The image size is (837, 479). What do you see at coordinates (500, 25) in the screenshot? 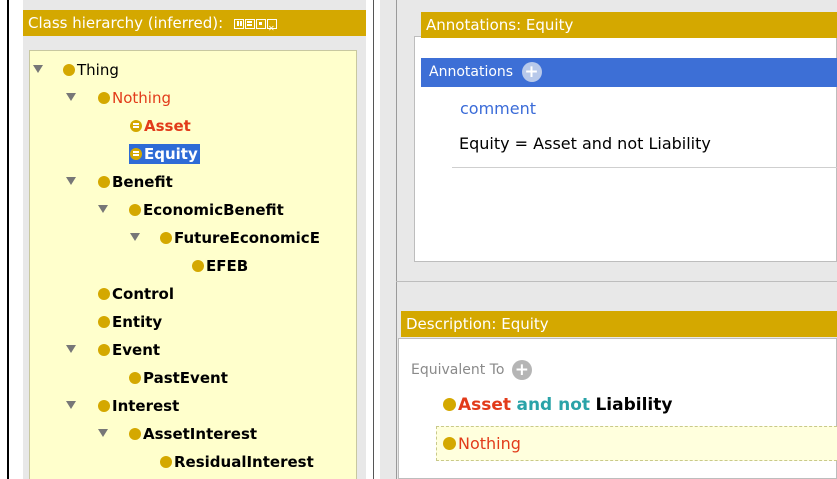
I see `annotations-title: Annotations: Equity` at bounding box center [500, 25].